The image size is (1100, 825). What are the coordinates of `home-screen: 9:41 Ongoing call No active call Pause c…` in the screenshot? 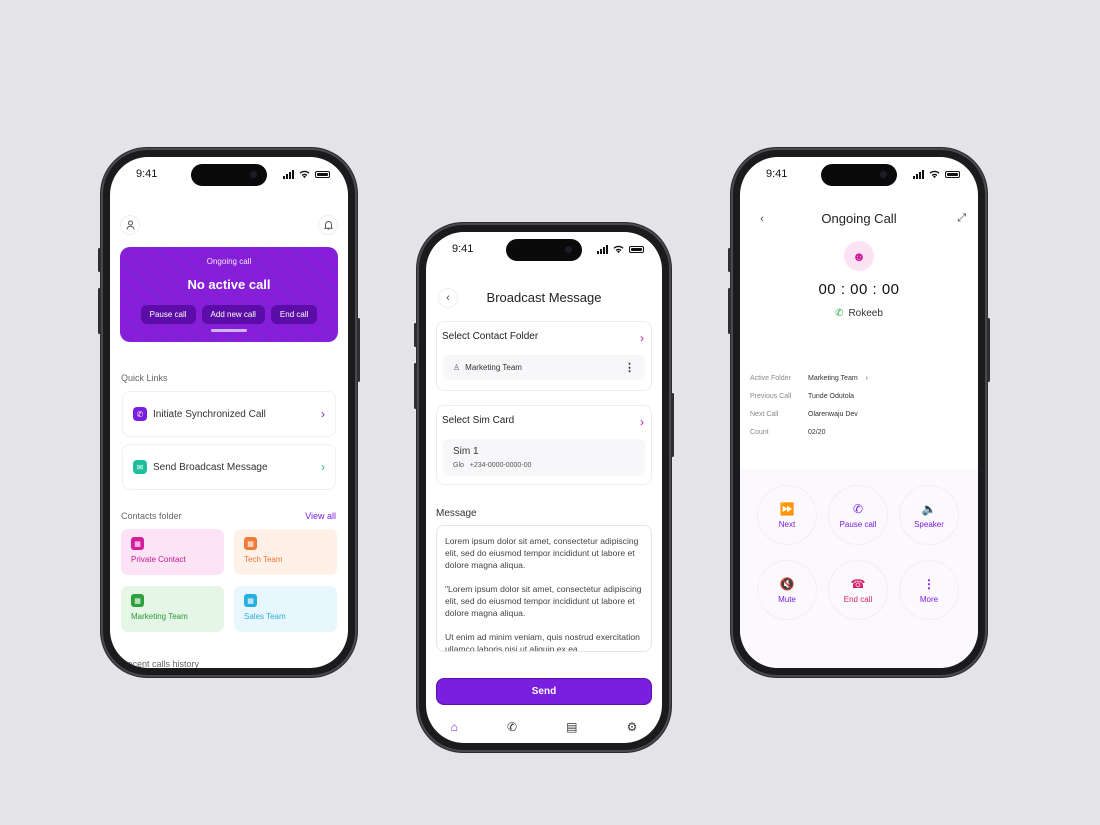 It's located at (229, 412).